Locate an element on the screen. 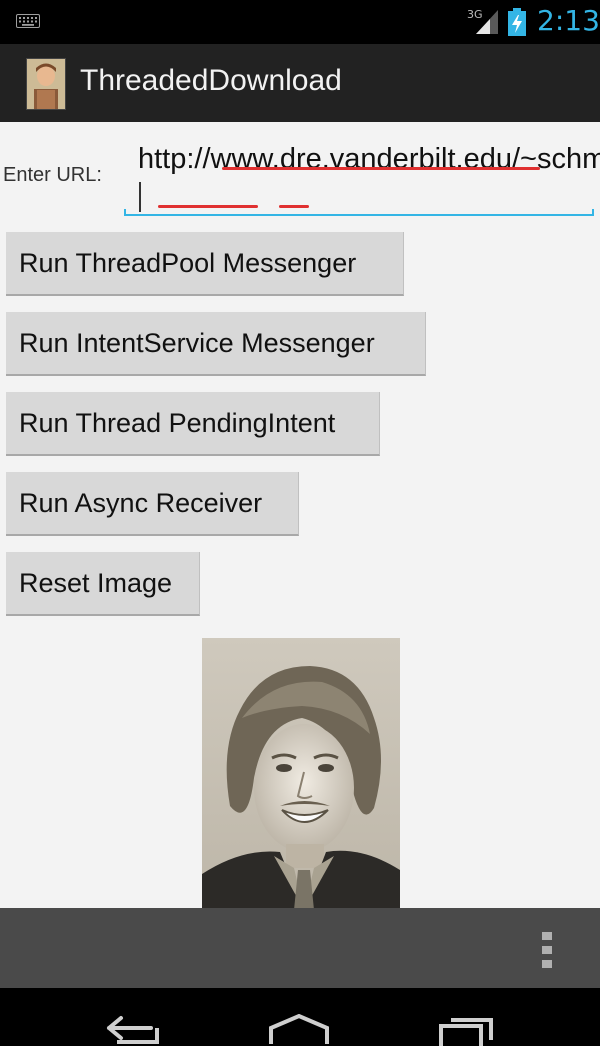 Image resolution: width=600 pixels, height=1046 pixels. home-icon is located at coordinates (299, 1030).